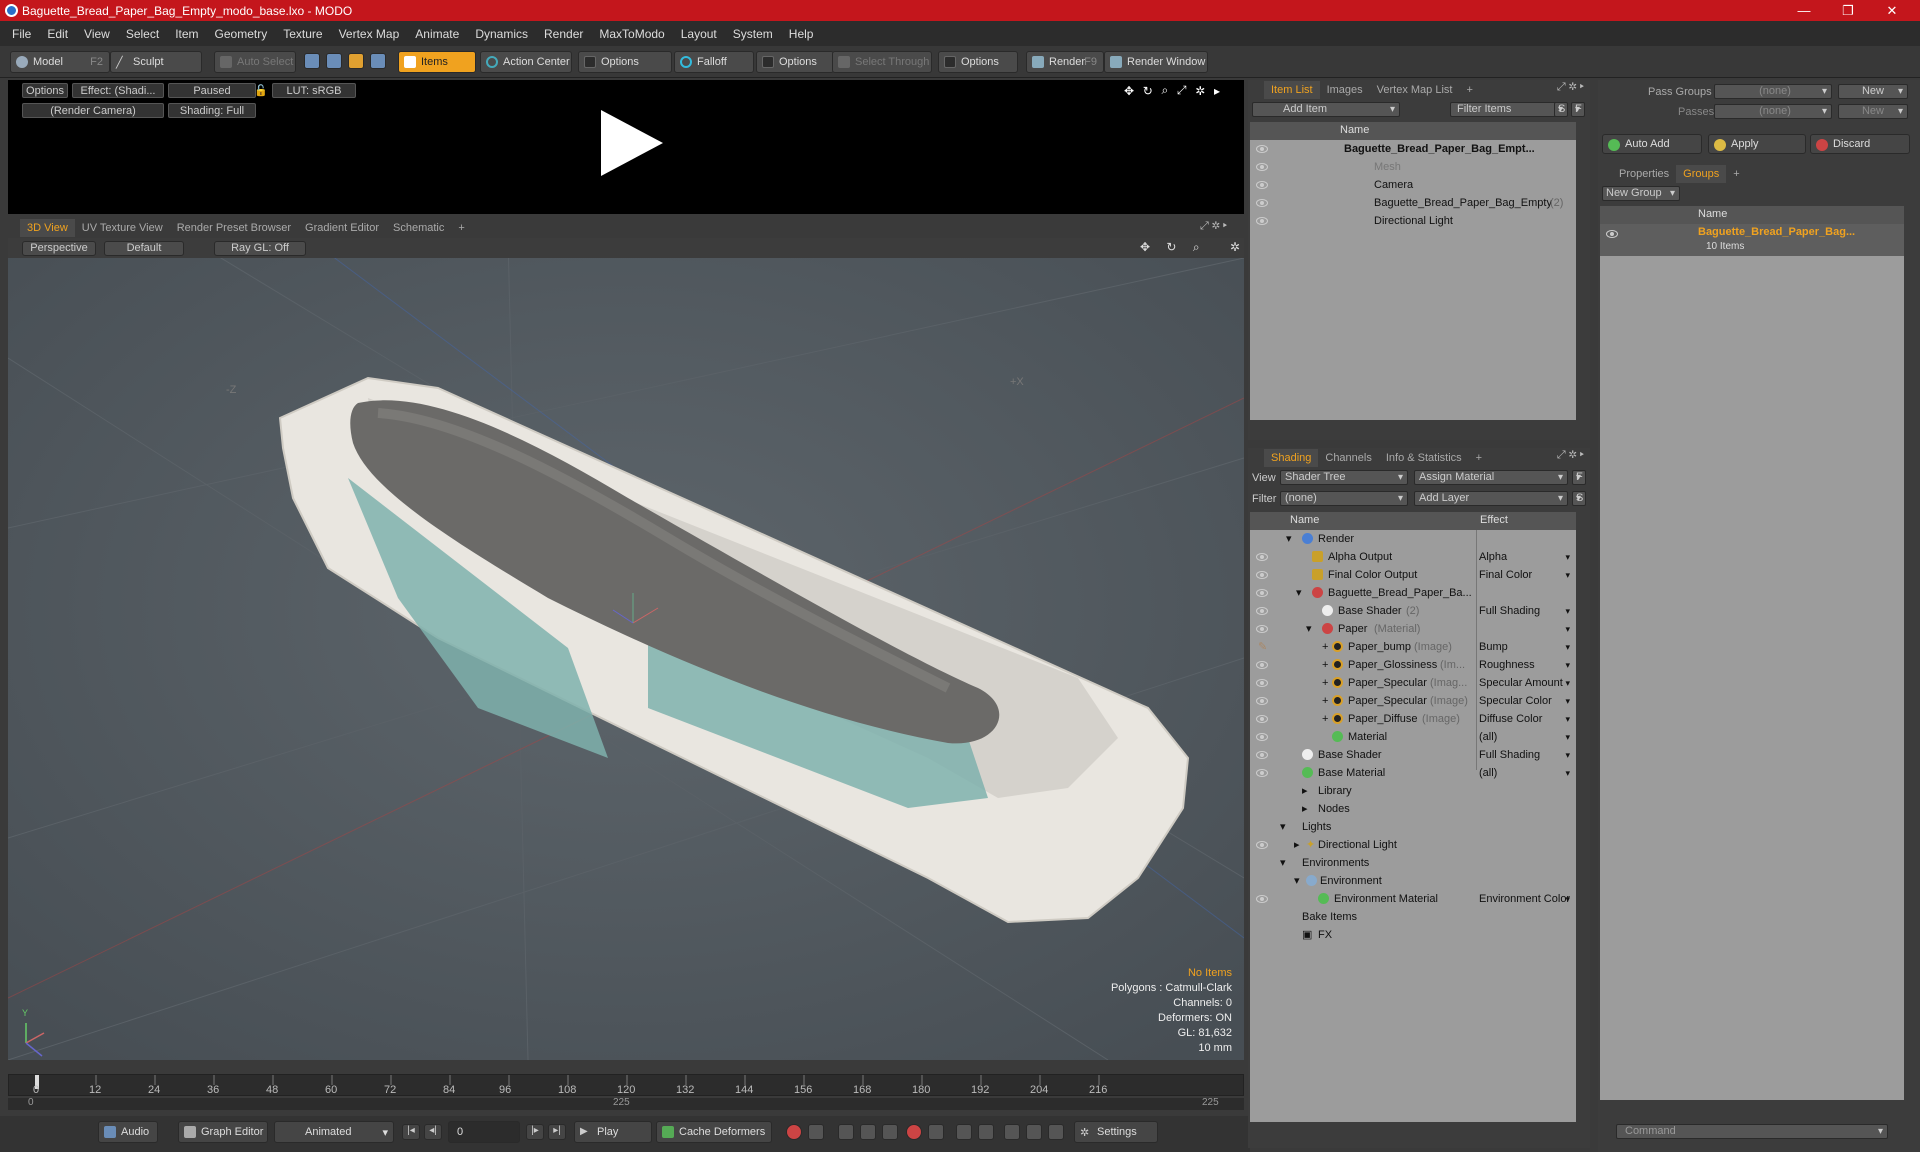 This screenshot has height=1152, width=1920. Describe the element at coordinates (986, 1132) in the screenshot. I see `last-key-icon` at that location.